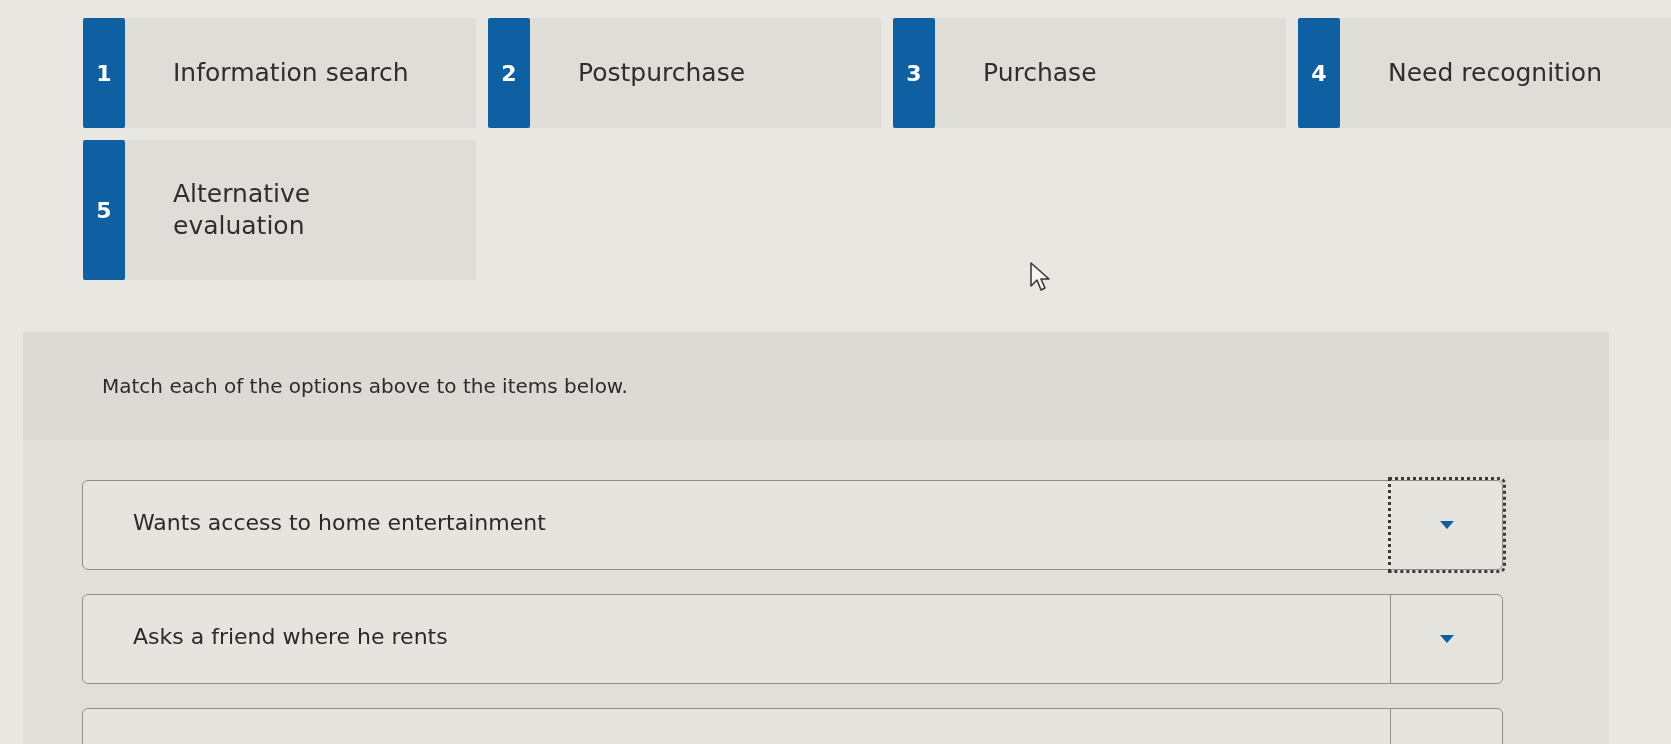  What do you see at coordinates (509, 73) in the screenshot?
I see `number-badge: 2` at bounding box center [509, 73].